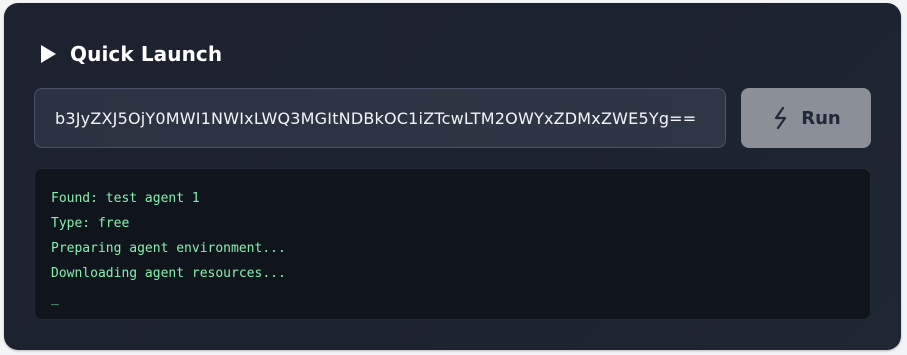  Describe the element at coordinates (55, 298) in the screenshot. I see `console-cursor: _` at that location.